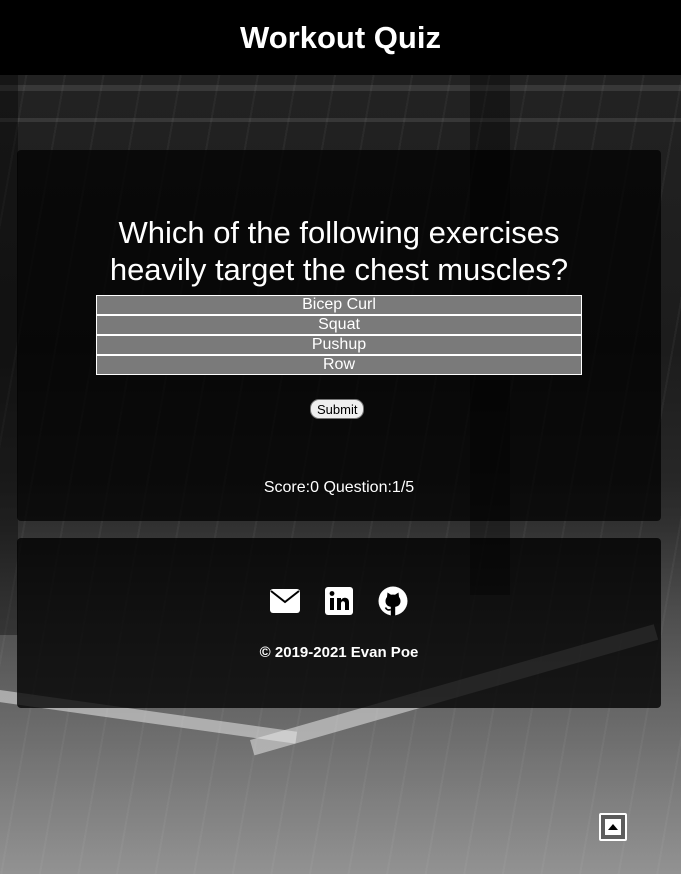  Describe the element at coordinates (287, 487) in the screenshot. I see `score-label: Score:` at that location.